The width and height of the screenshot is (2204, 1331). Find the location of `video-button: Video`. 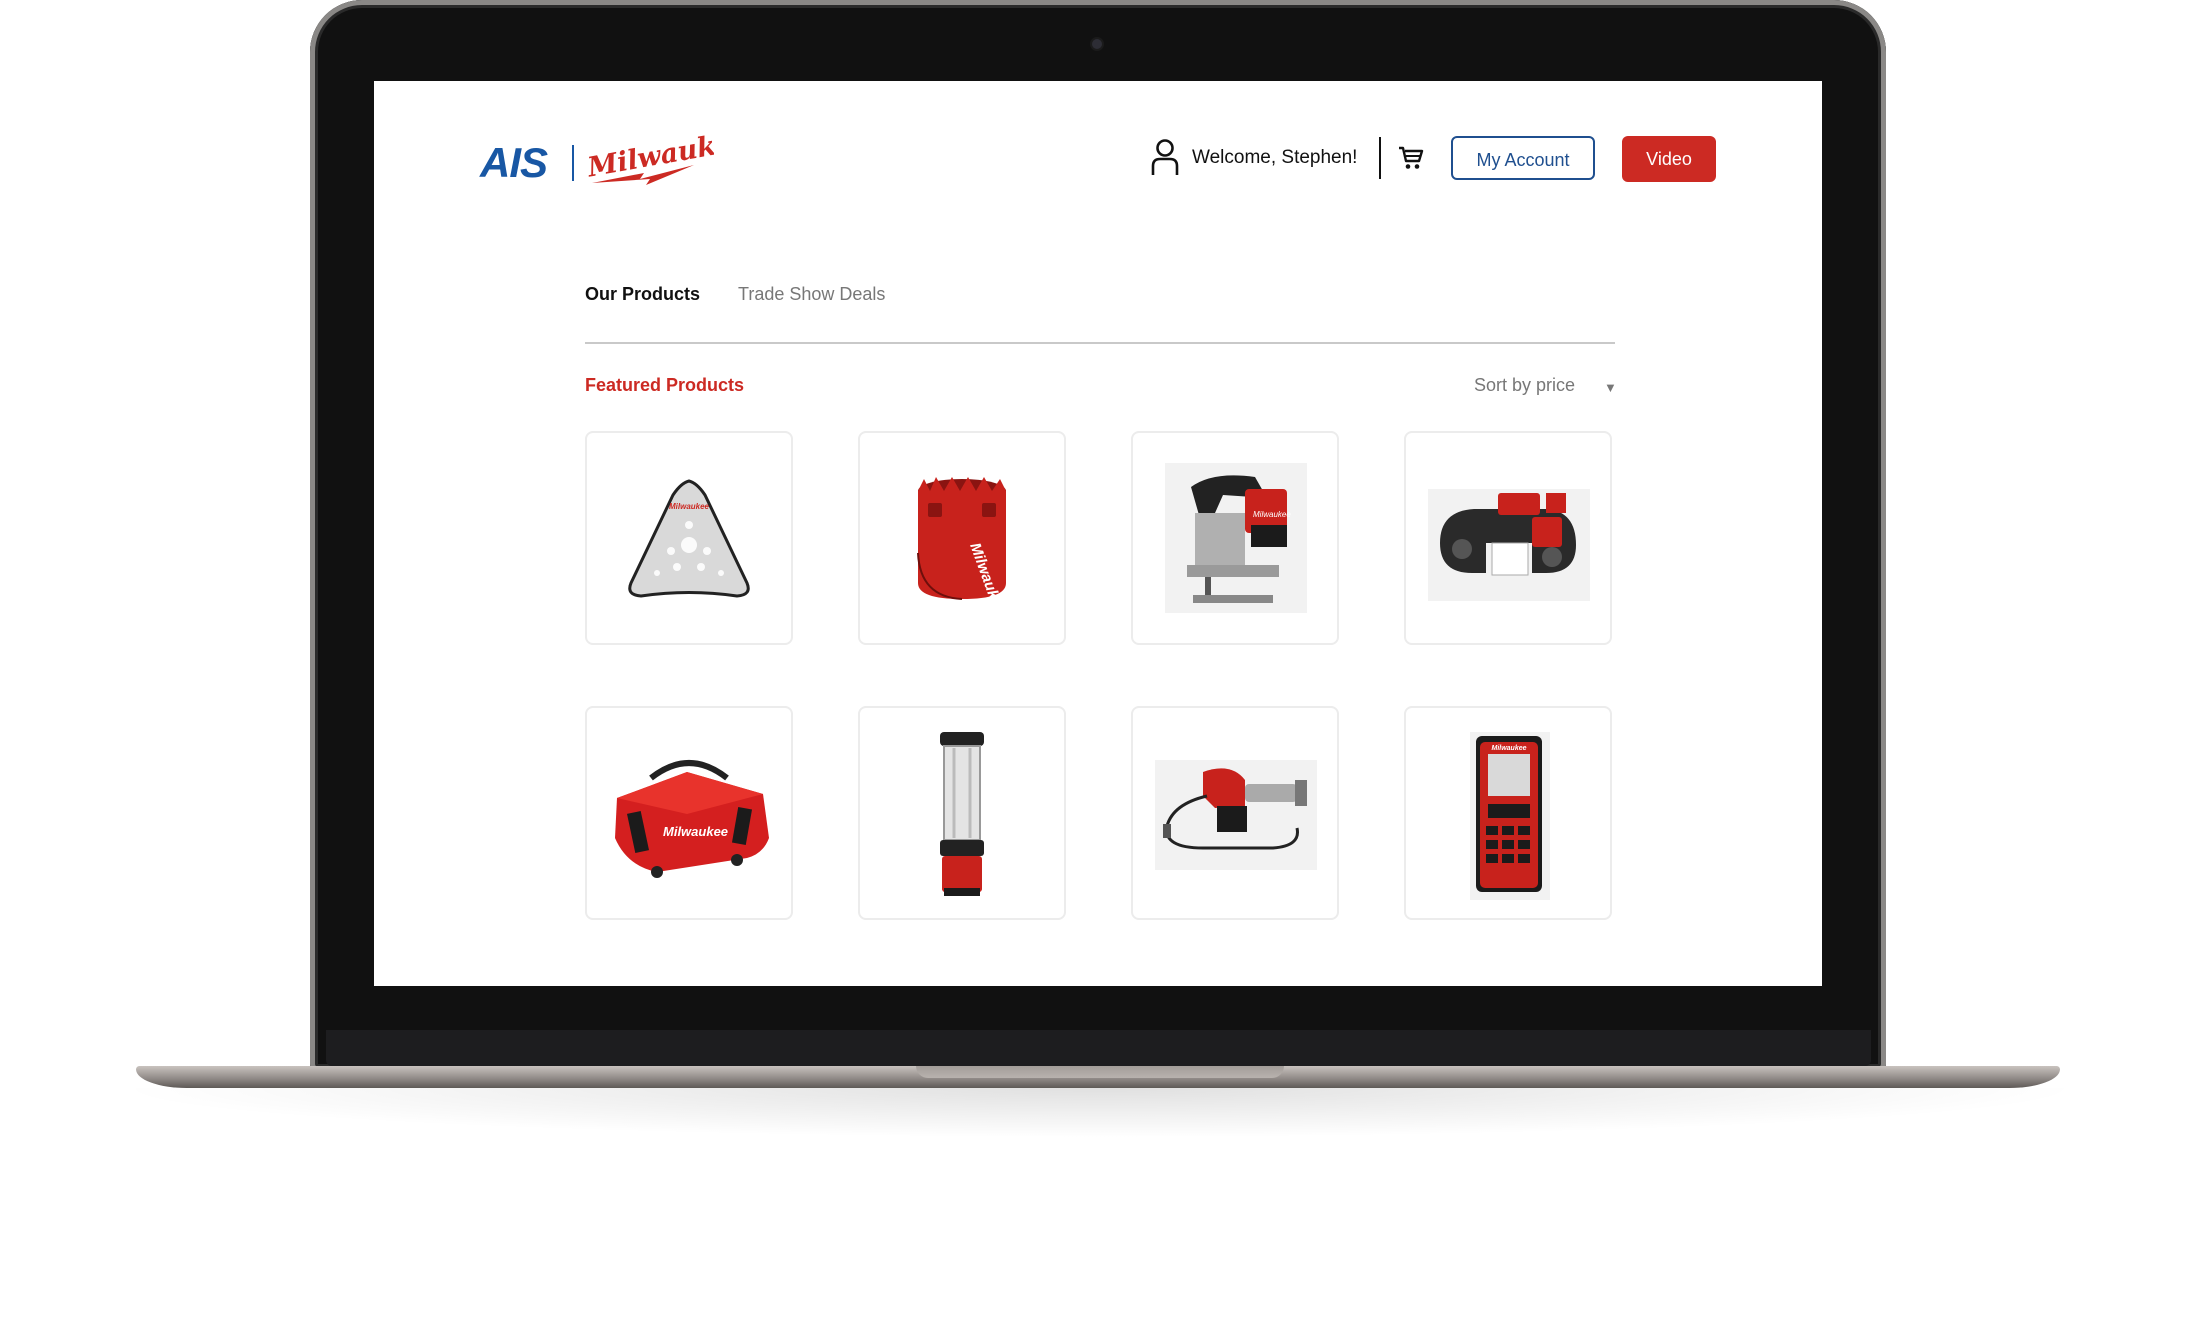

video-button: Video is located at coordinates (1669, 159).